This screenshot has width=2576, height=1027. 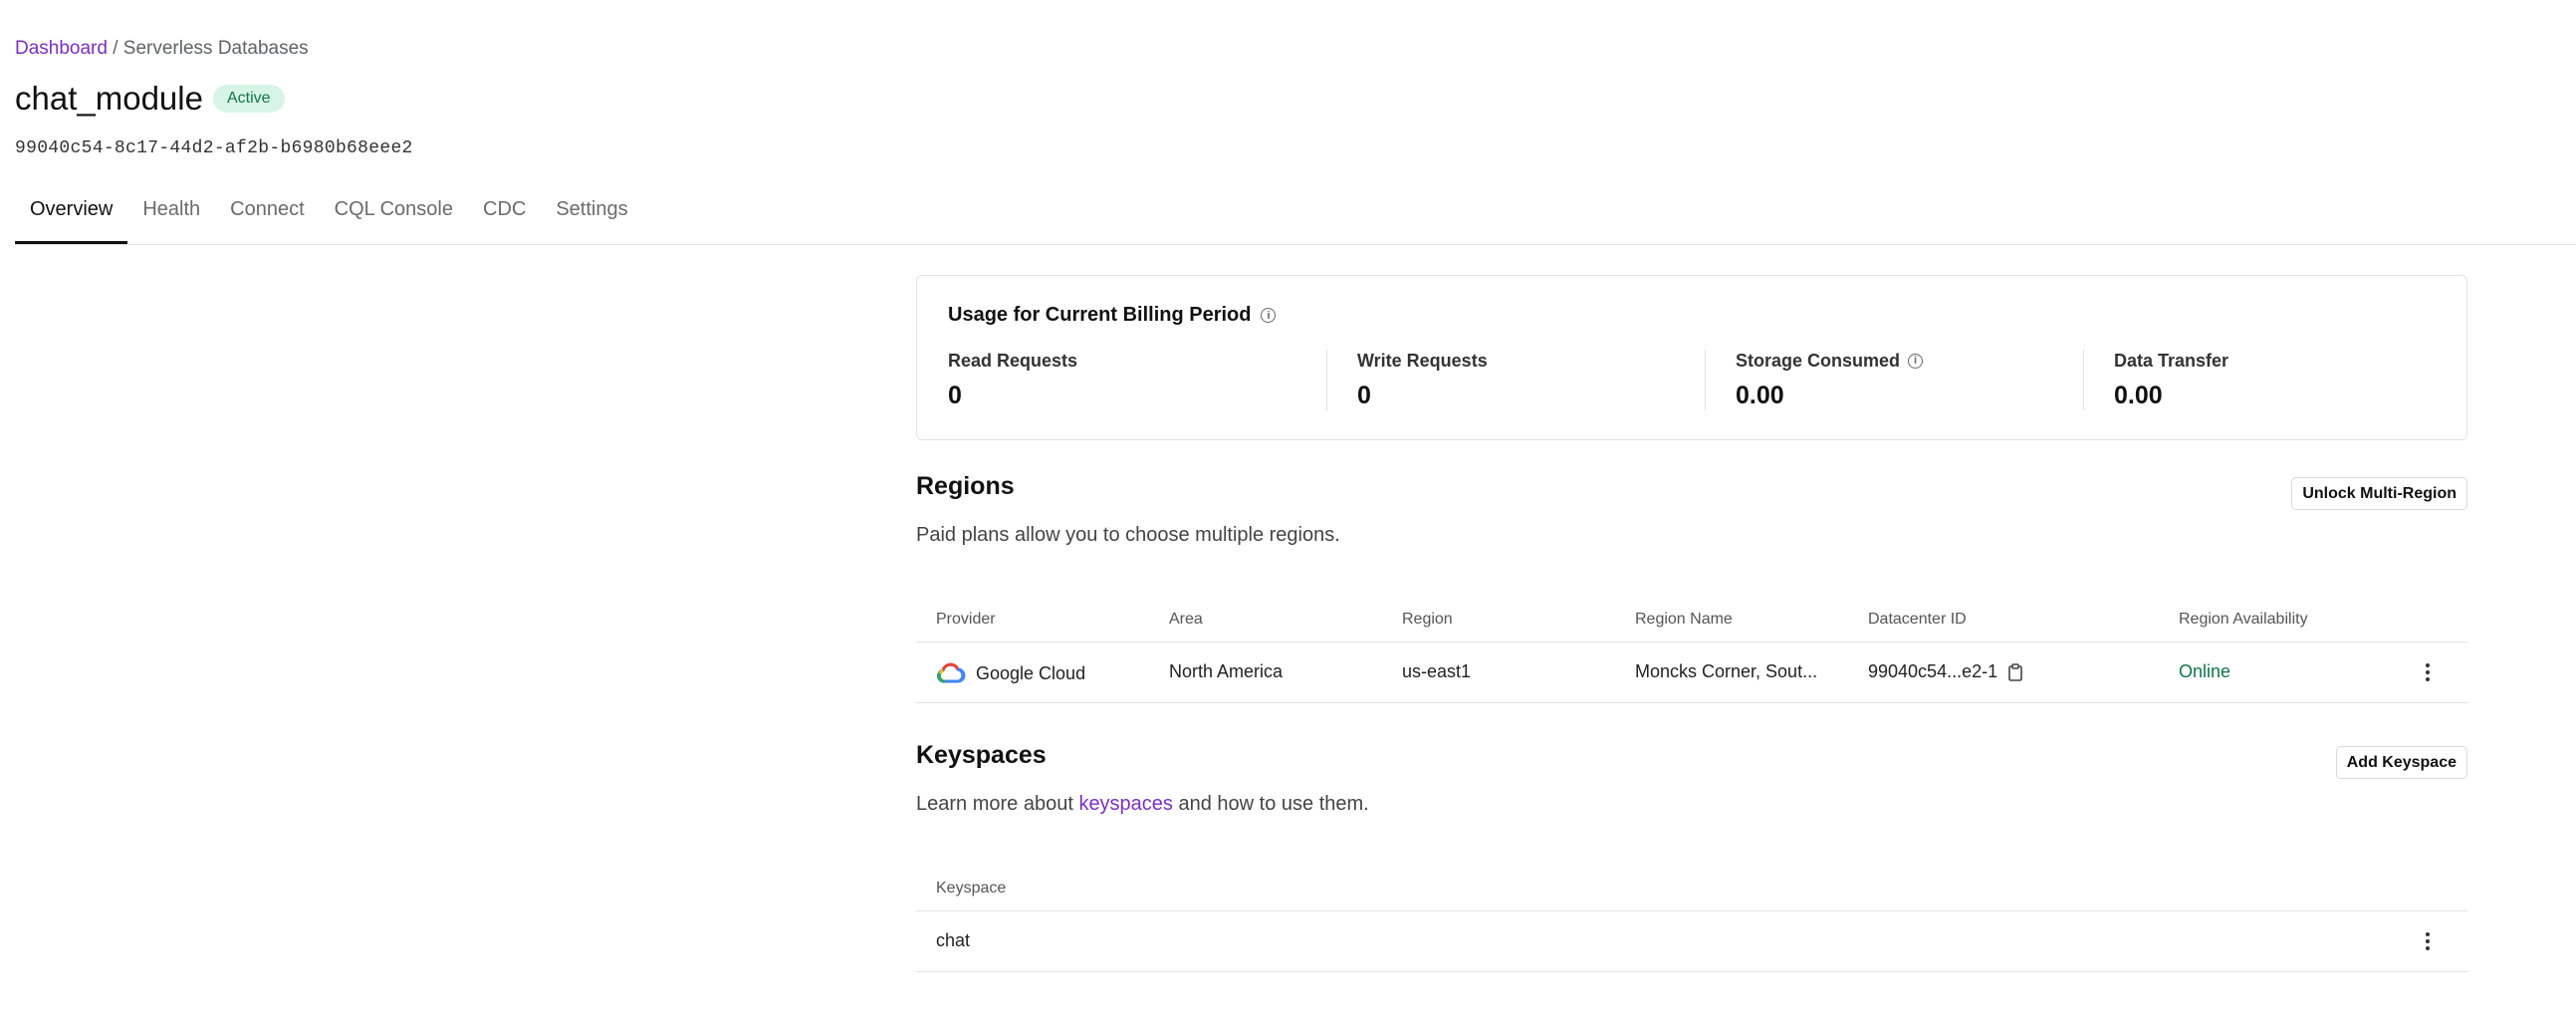 What do you see at coordinates (2171, 360) in the screenshot?
I see `metric-label: Data Transfer` at bounding box center [2171, 360].